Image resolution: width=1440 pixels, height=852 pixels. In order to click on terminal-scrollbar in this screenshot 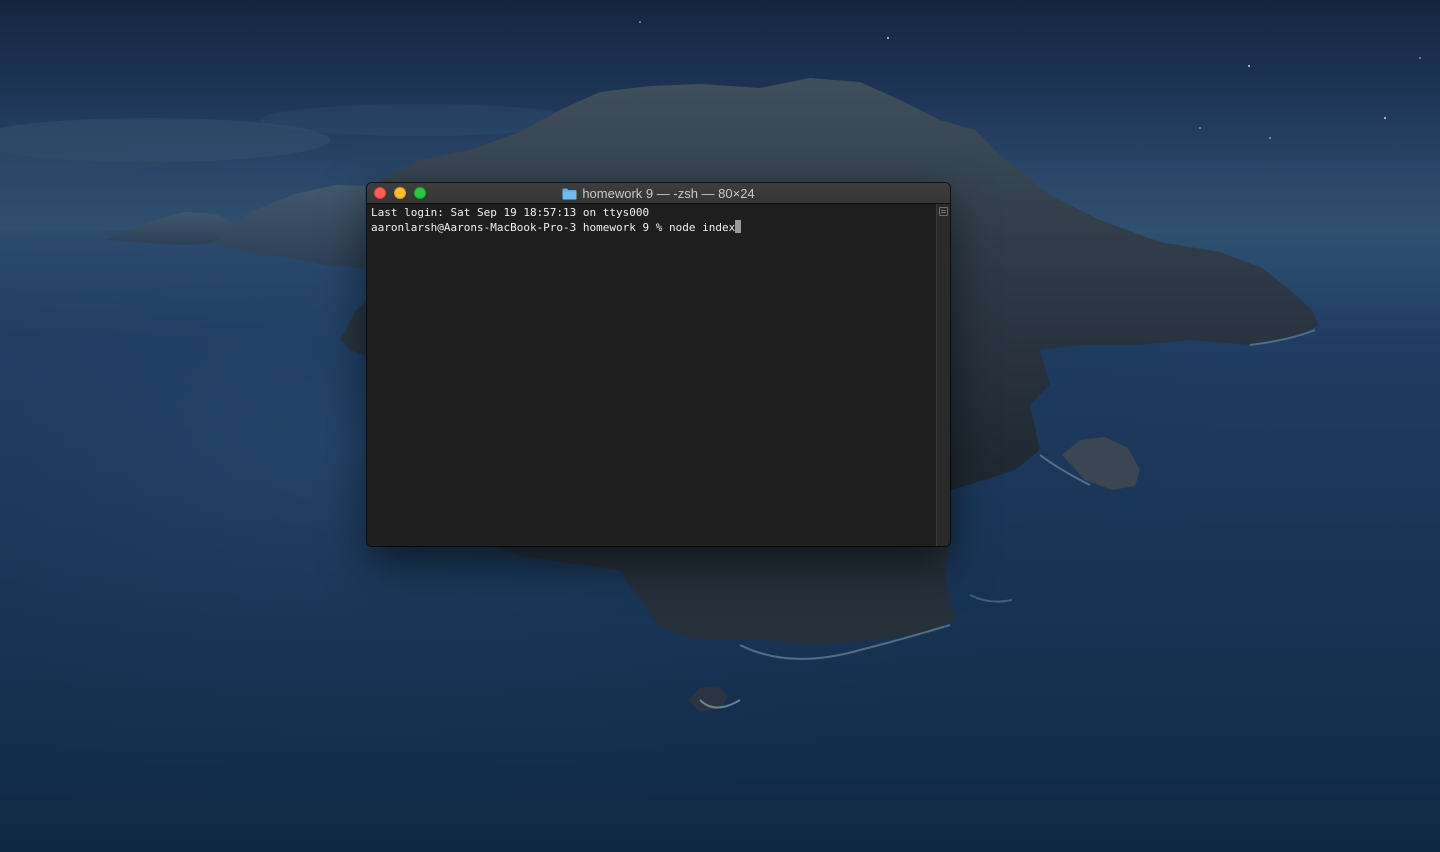, I will do `click(943, 375)`.